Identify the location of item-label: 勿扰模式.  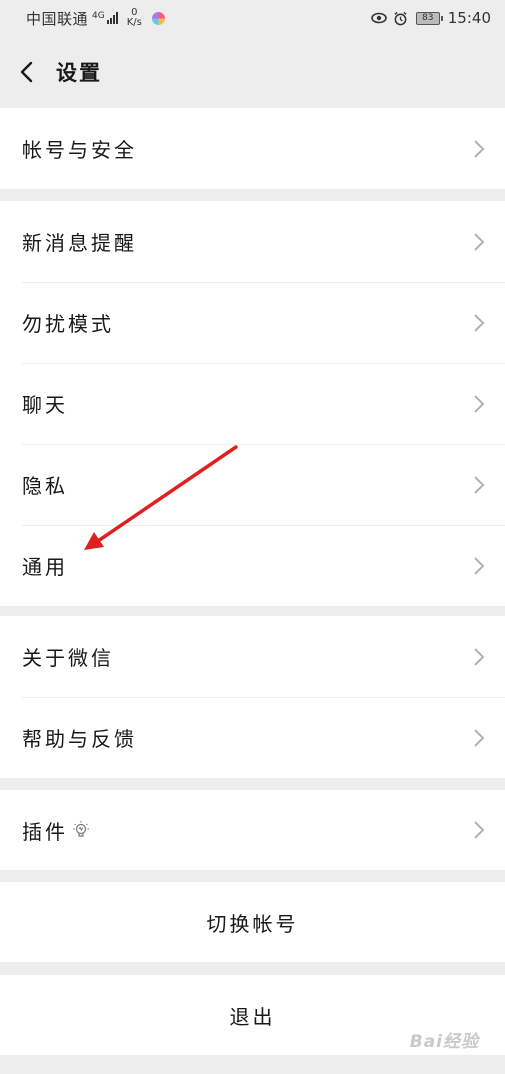
(68, 324).